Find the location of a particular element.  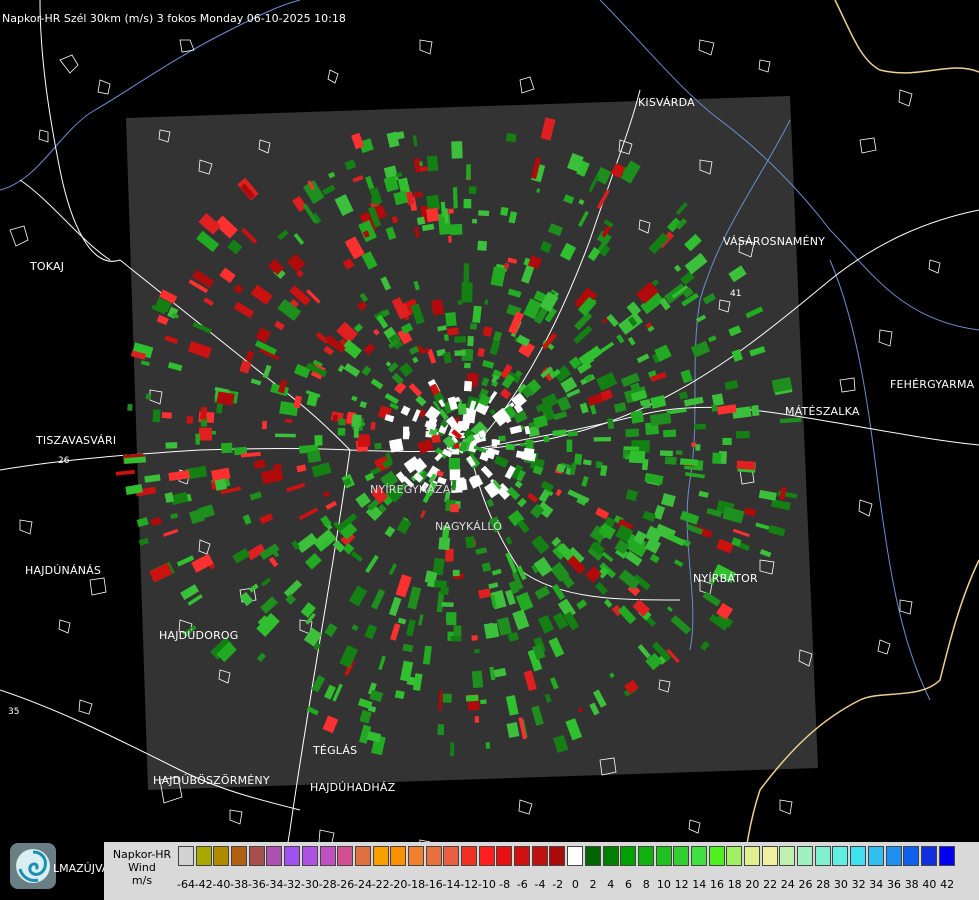

swirl-logo-icon is located at coordinates (33, 866).